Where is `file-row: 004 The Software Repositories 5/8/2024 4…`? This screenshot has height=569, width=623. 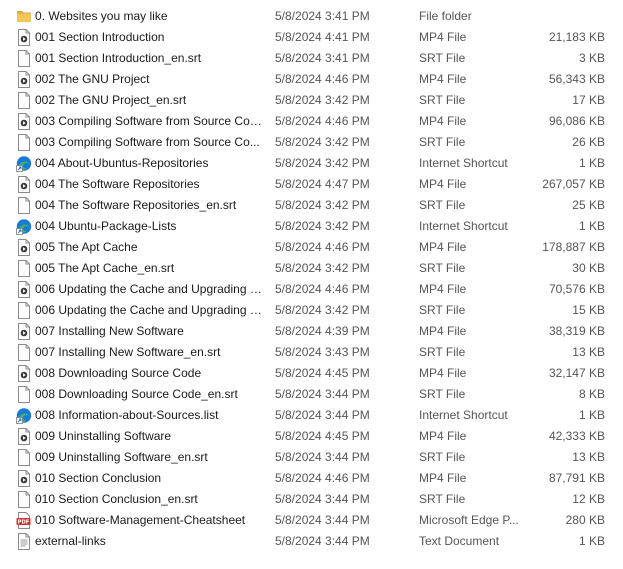 file-row: 004 The Software Repositories 5/8/2024 4… is located at coordinates (311, 184).